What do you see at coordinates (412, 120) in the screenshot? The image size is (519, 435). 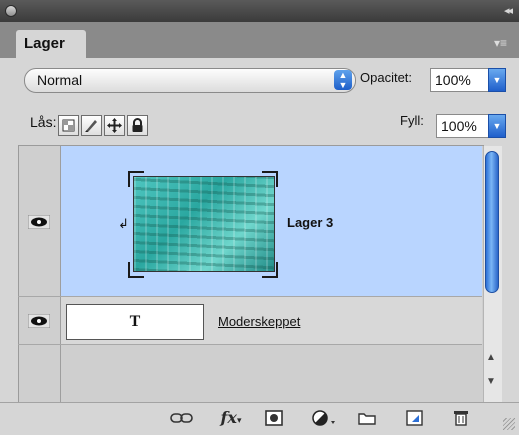 I see `fill-label: Fyll:` at bounding box center [412, 120].